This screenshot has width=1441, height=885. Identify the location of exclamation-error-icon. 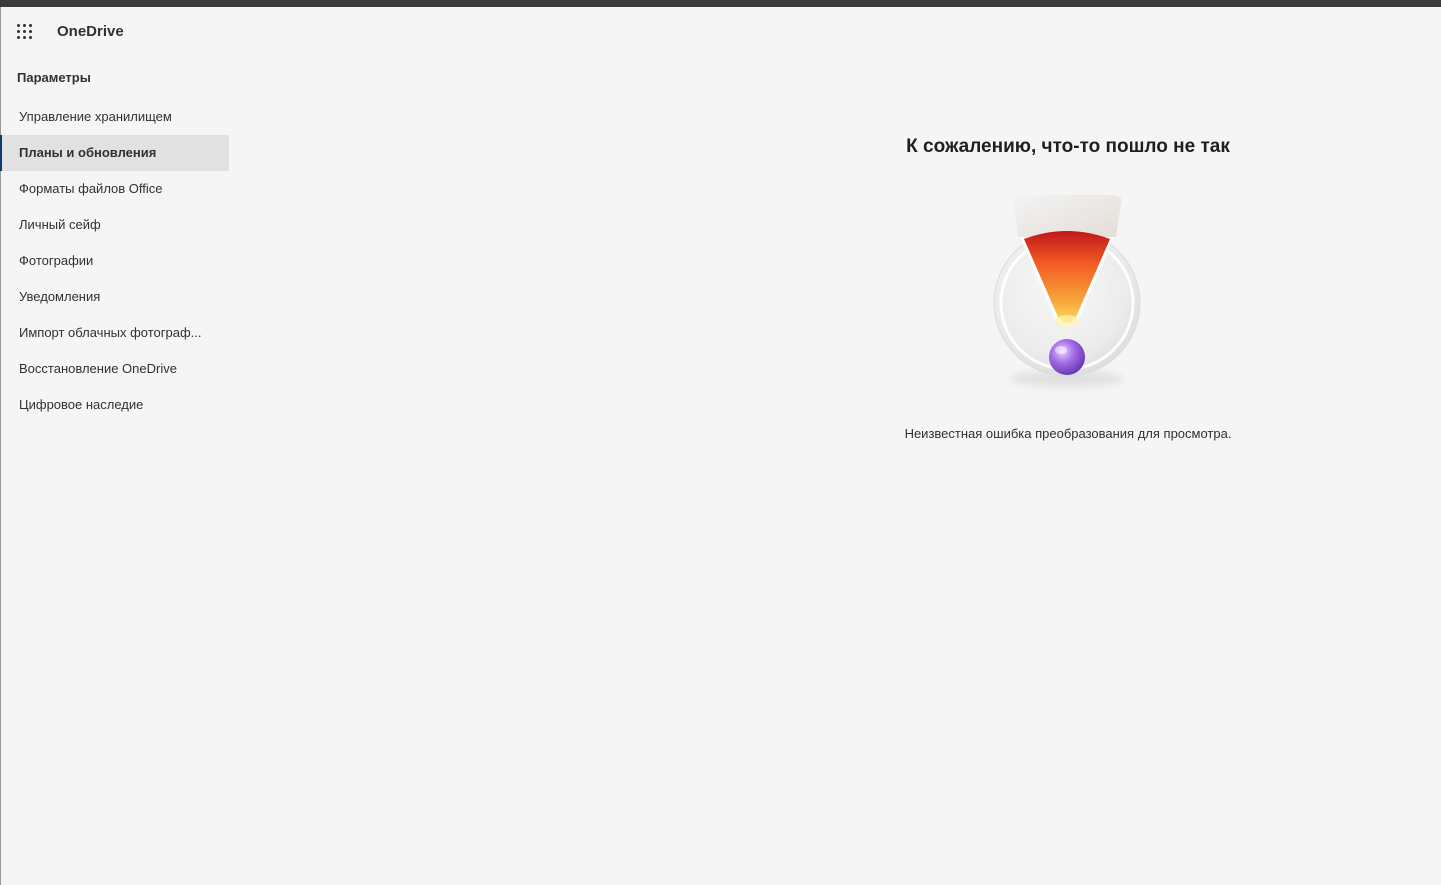
(1067, 293).